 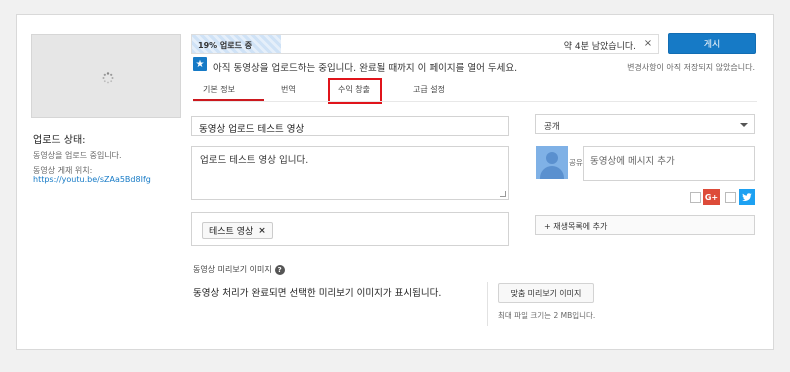 I want to click on video-thumbnail-placeholder, so click(x=106, y=76).